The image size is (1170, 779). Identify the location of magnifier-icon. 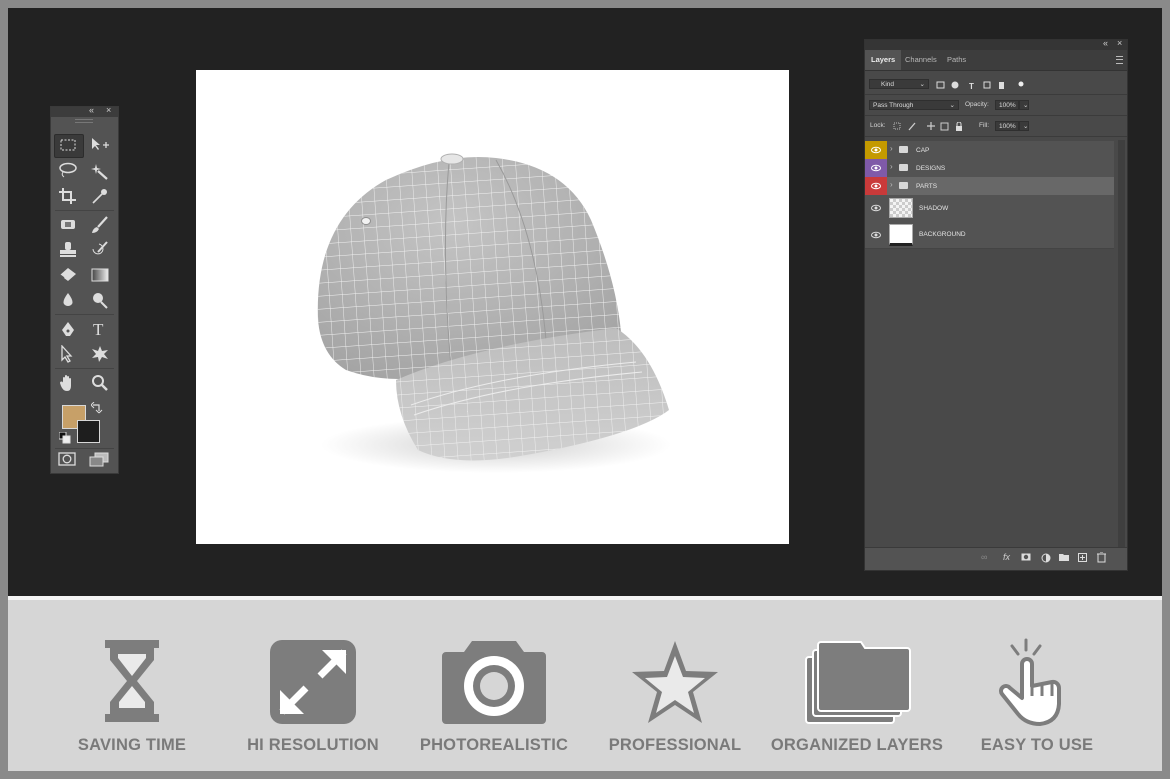
(100, 383).